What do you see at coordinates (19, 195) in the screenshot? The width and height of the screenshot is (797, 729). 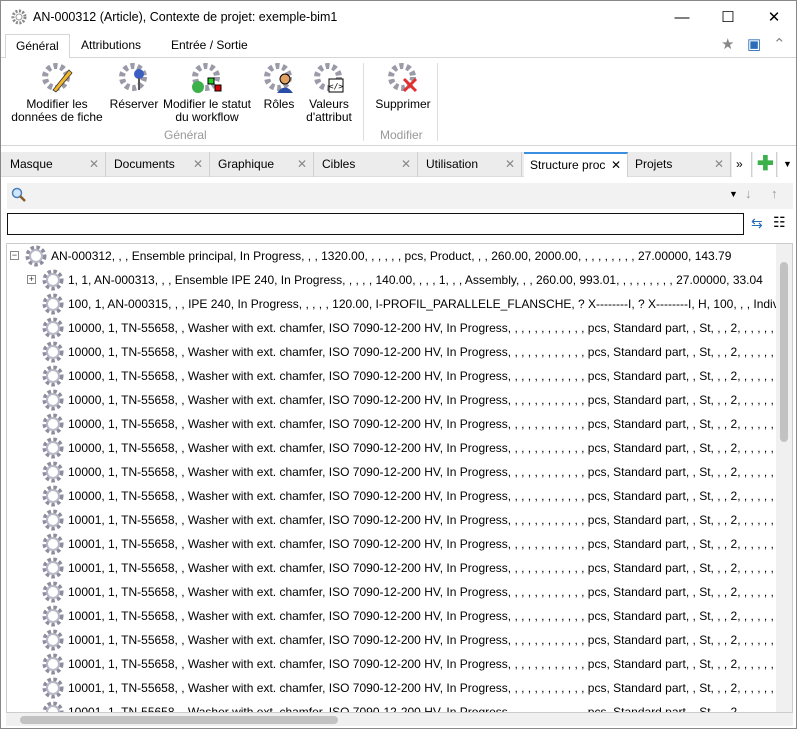 I see `search-icon` at bounding box center [19, 195].